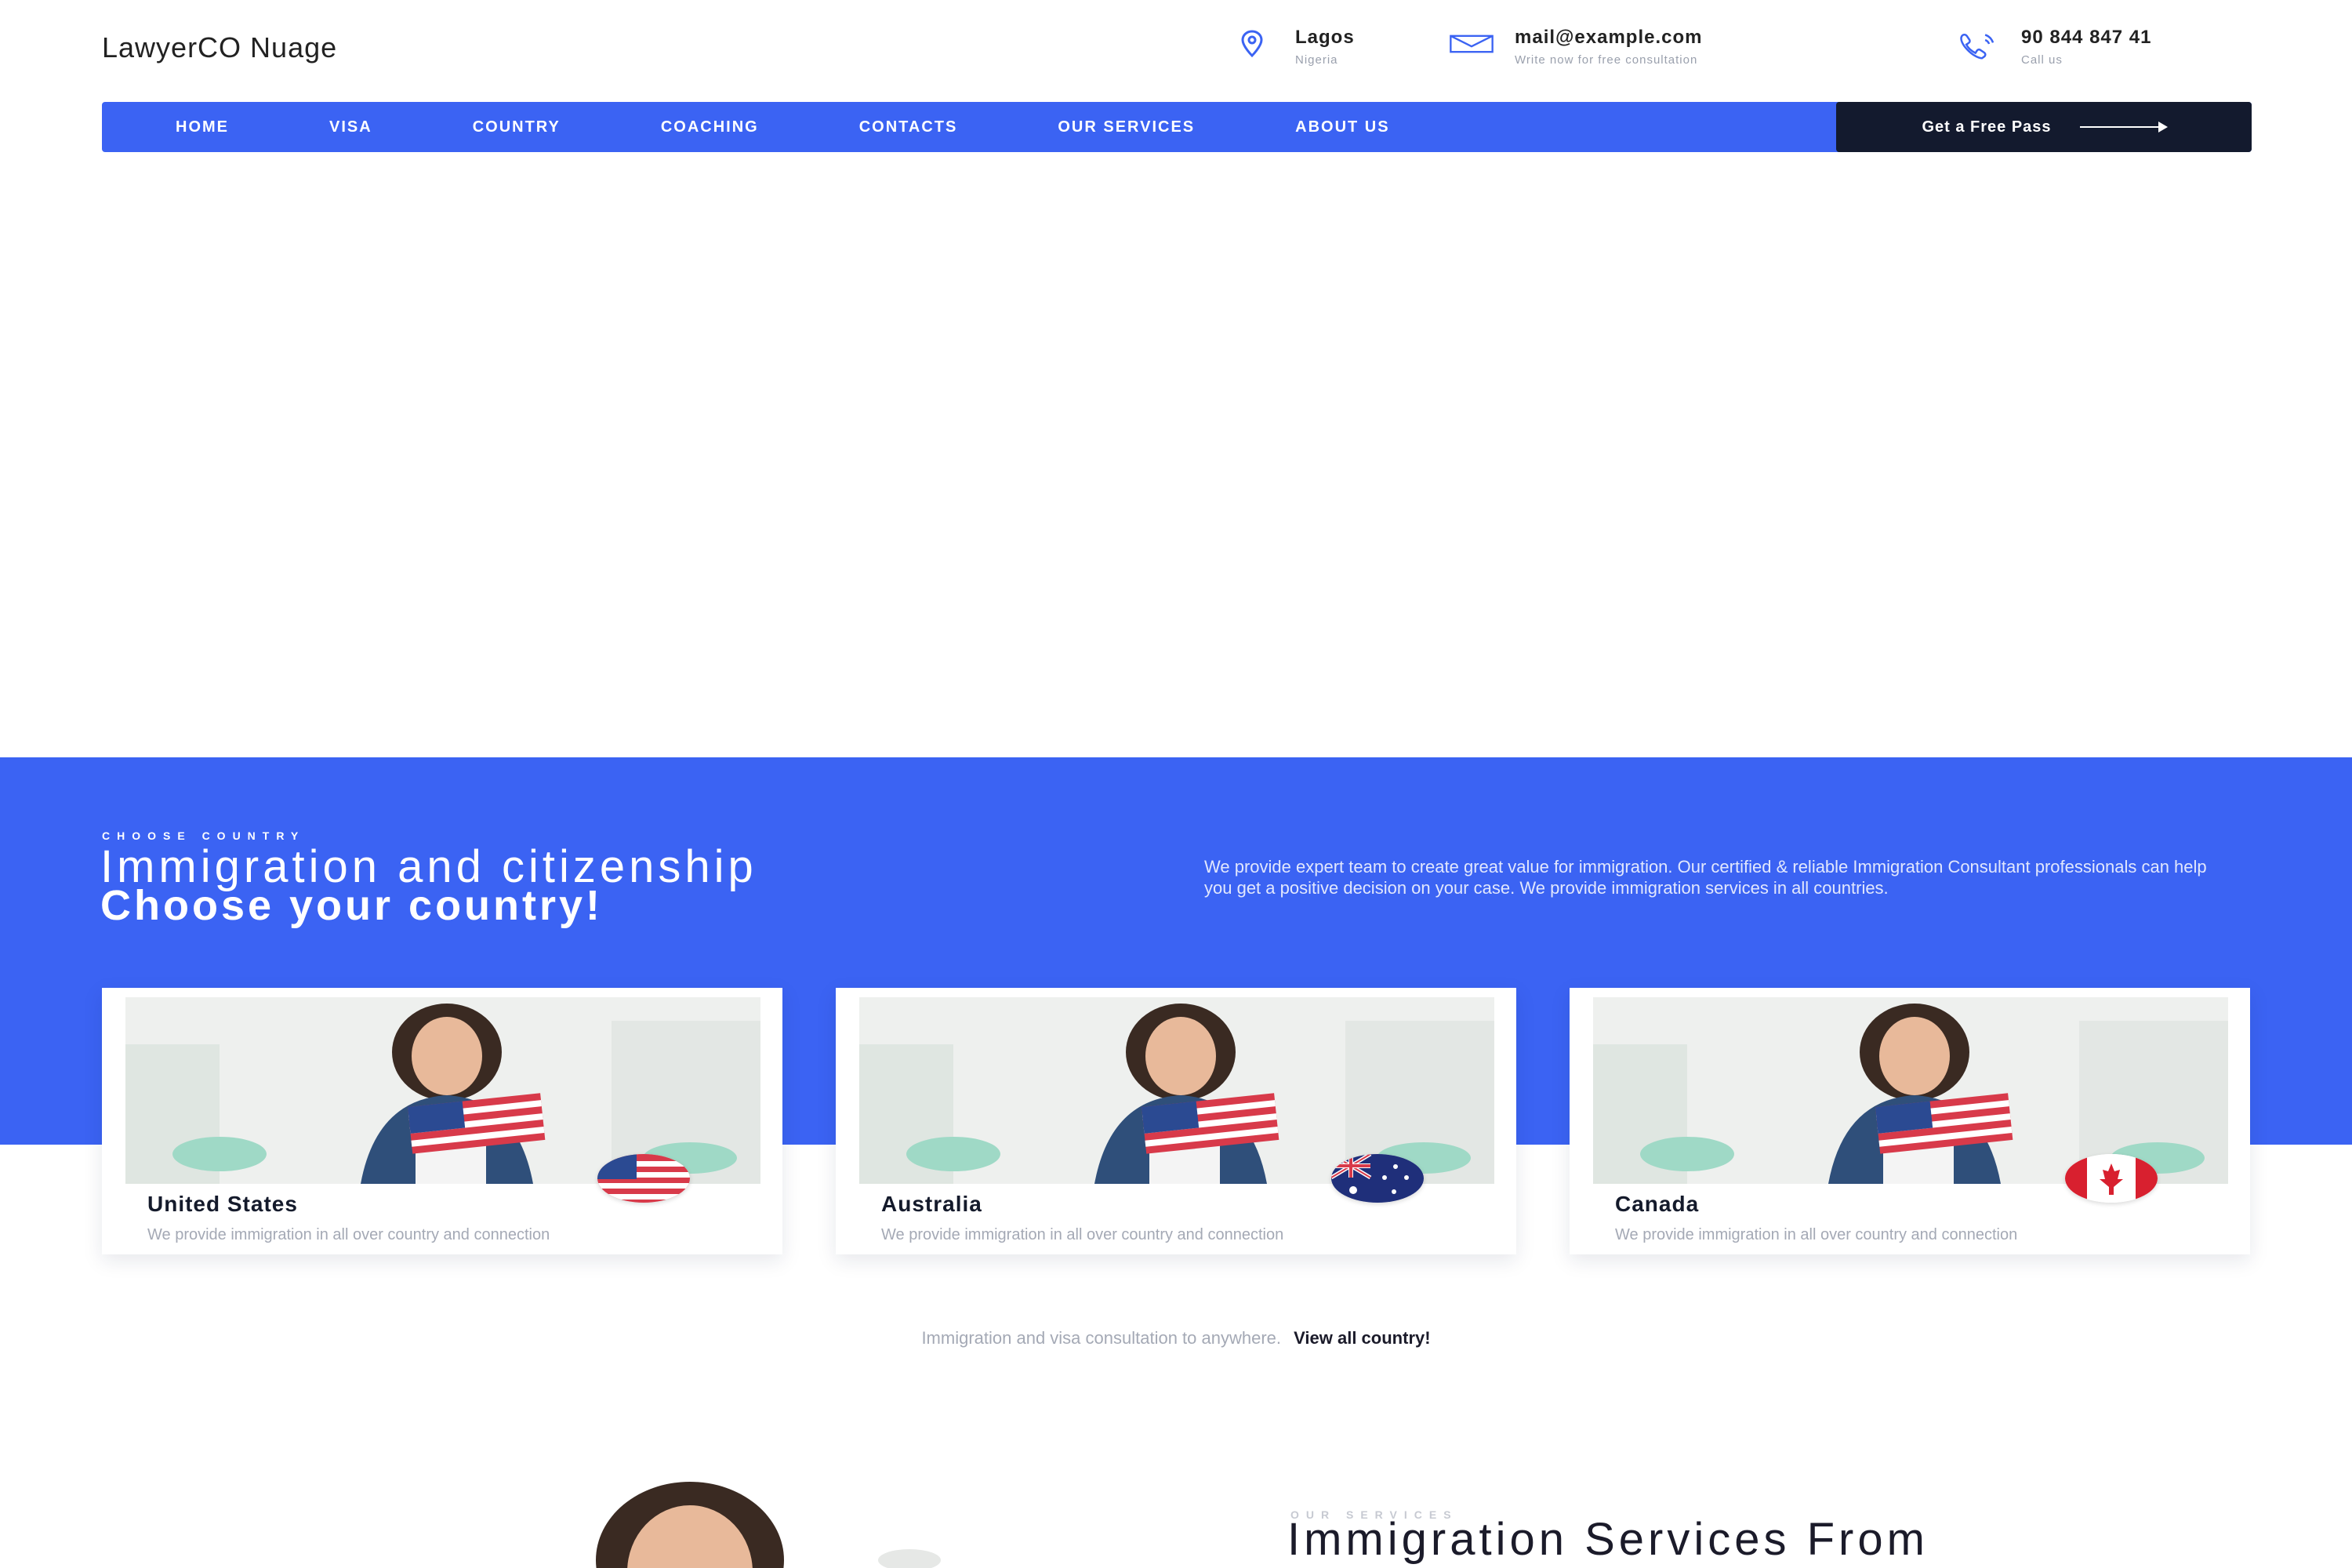  I want to click on phone-subtext: Call us, so click(2042, 60).